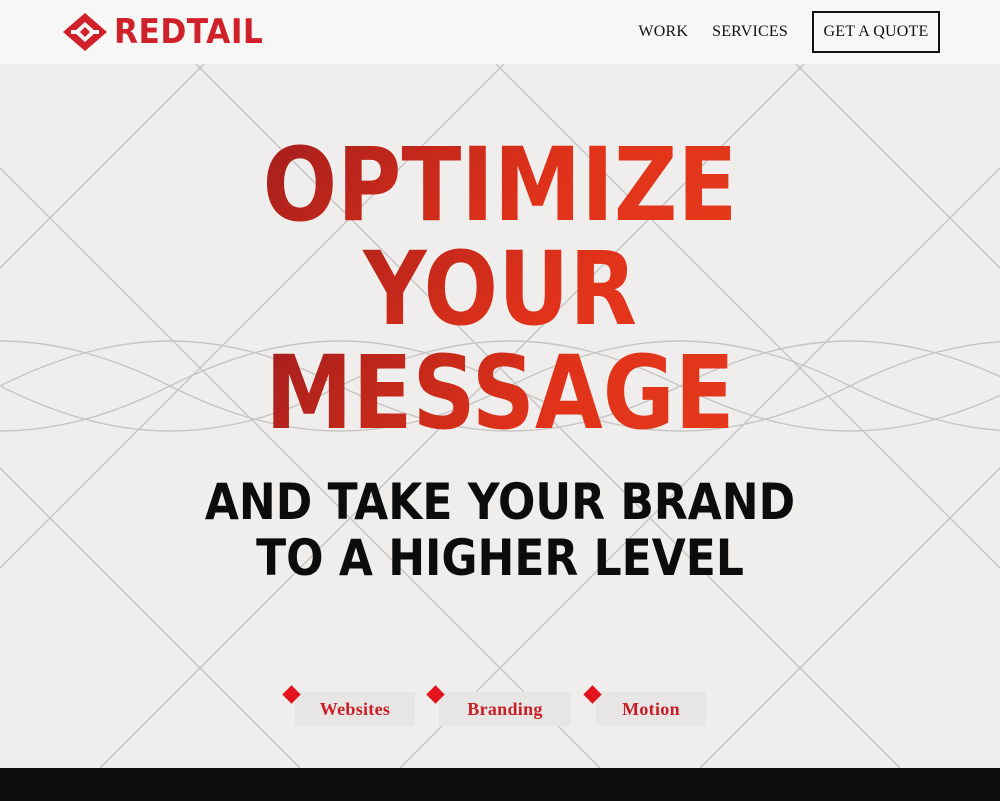 The width and height of the screenshot is (1000, 801). I want to click on nav-work: WORK, so click(663, 32).